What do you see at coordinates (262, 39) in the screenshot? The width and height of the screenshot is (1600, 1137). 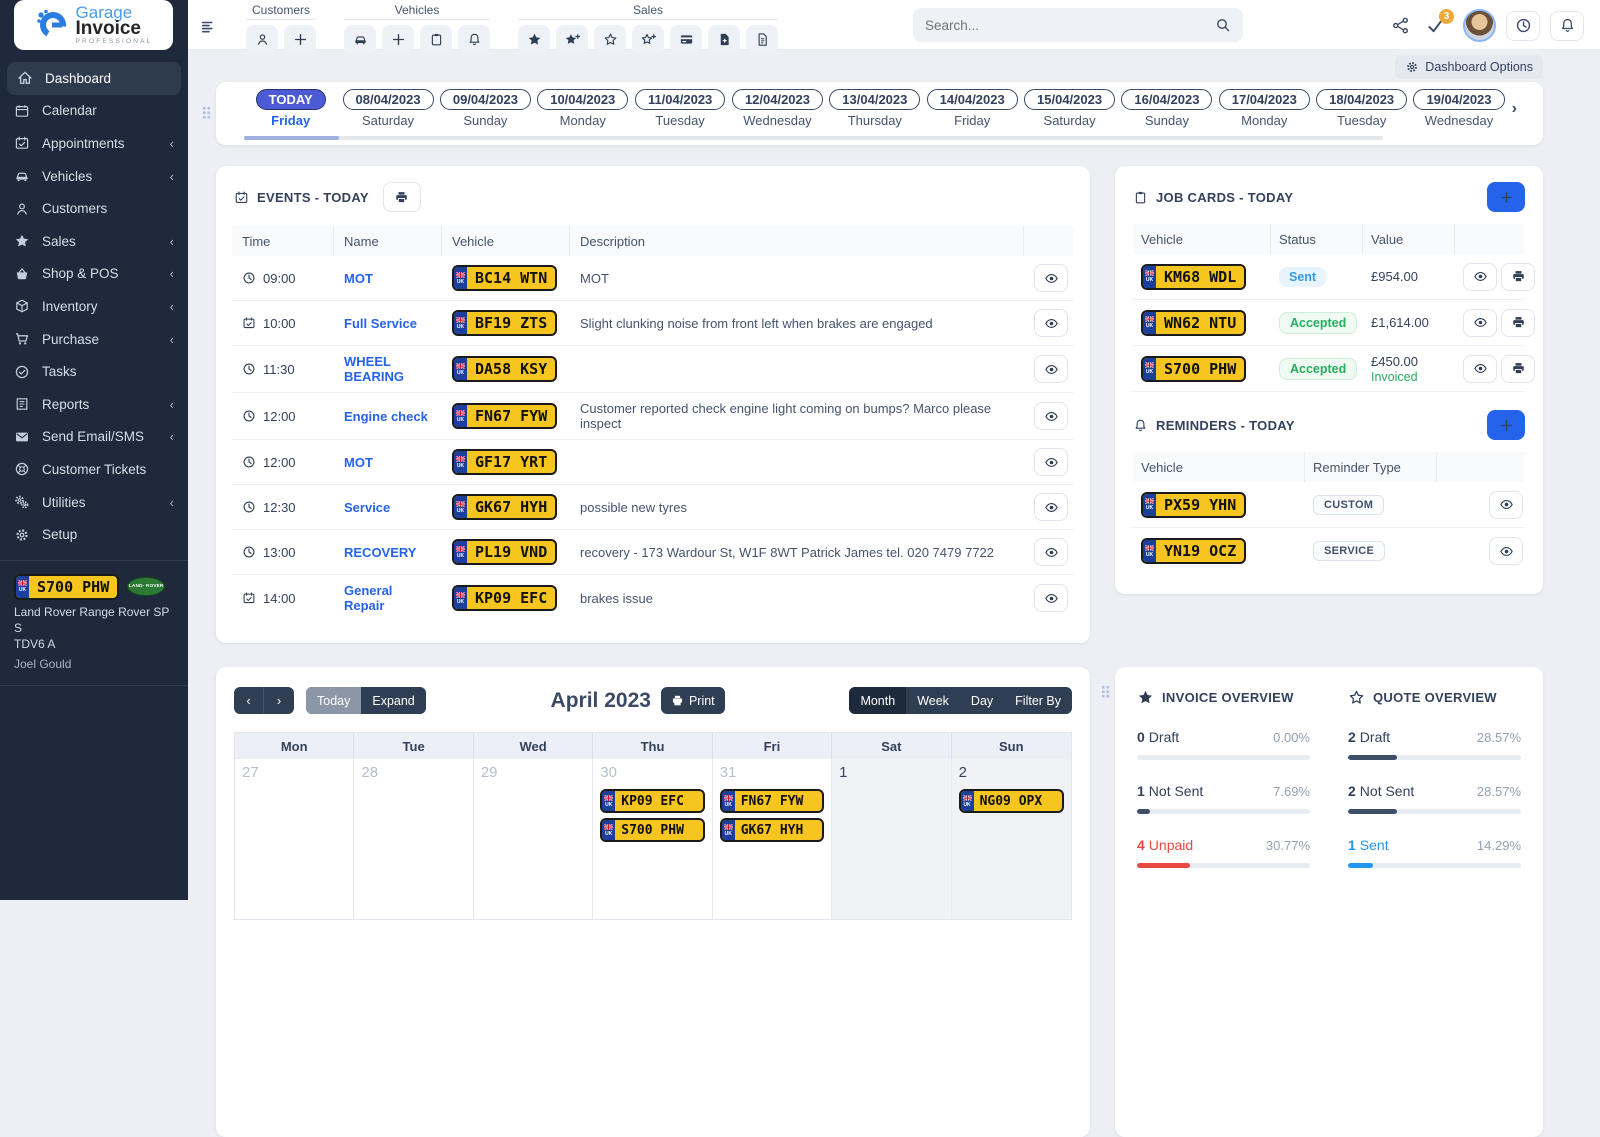 I see `customers-button` at bounding box center [262, 39].